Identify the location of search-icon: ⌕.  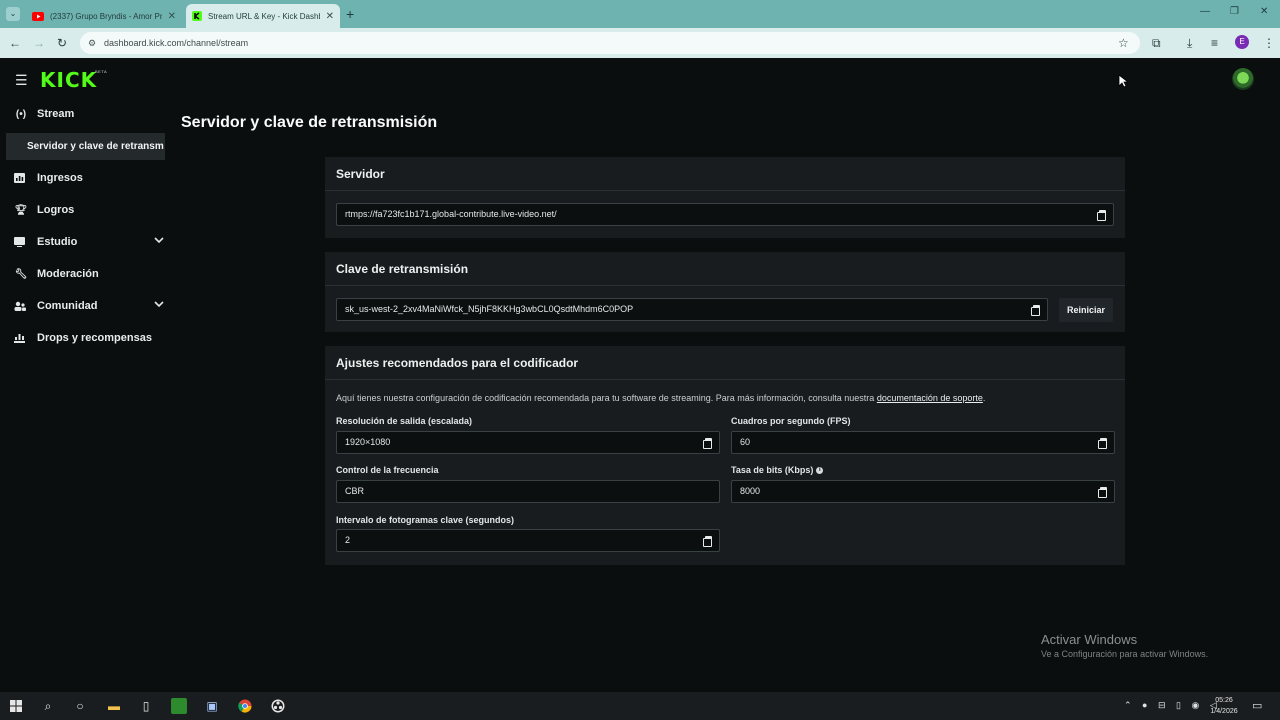
(48, 706).